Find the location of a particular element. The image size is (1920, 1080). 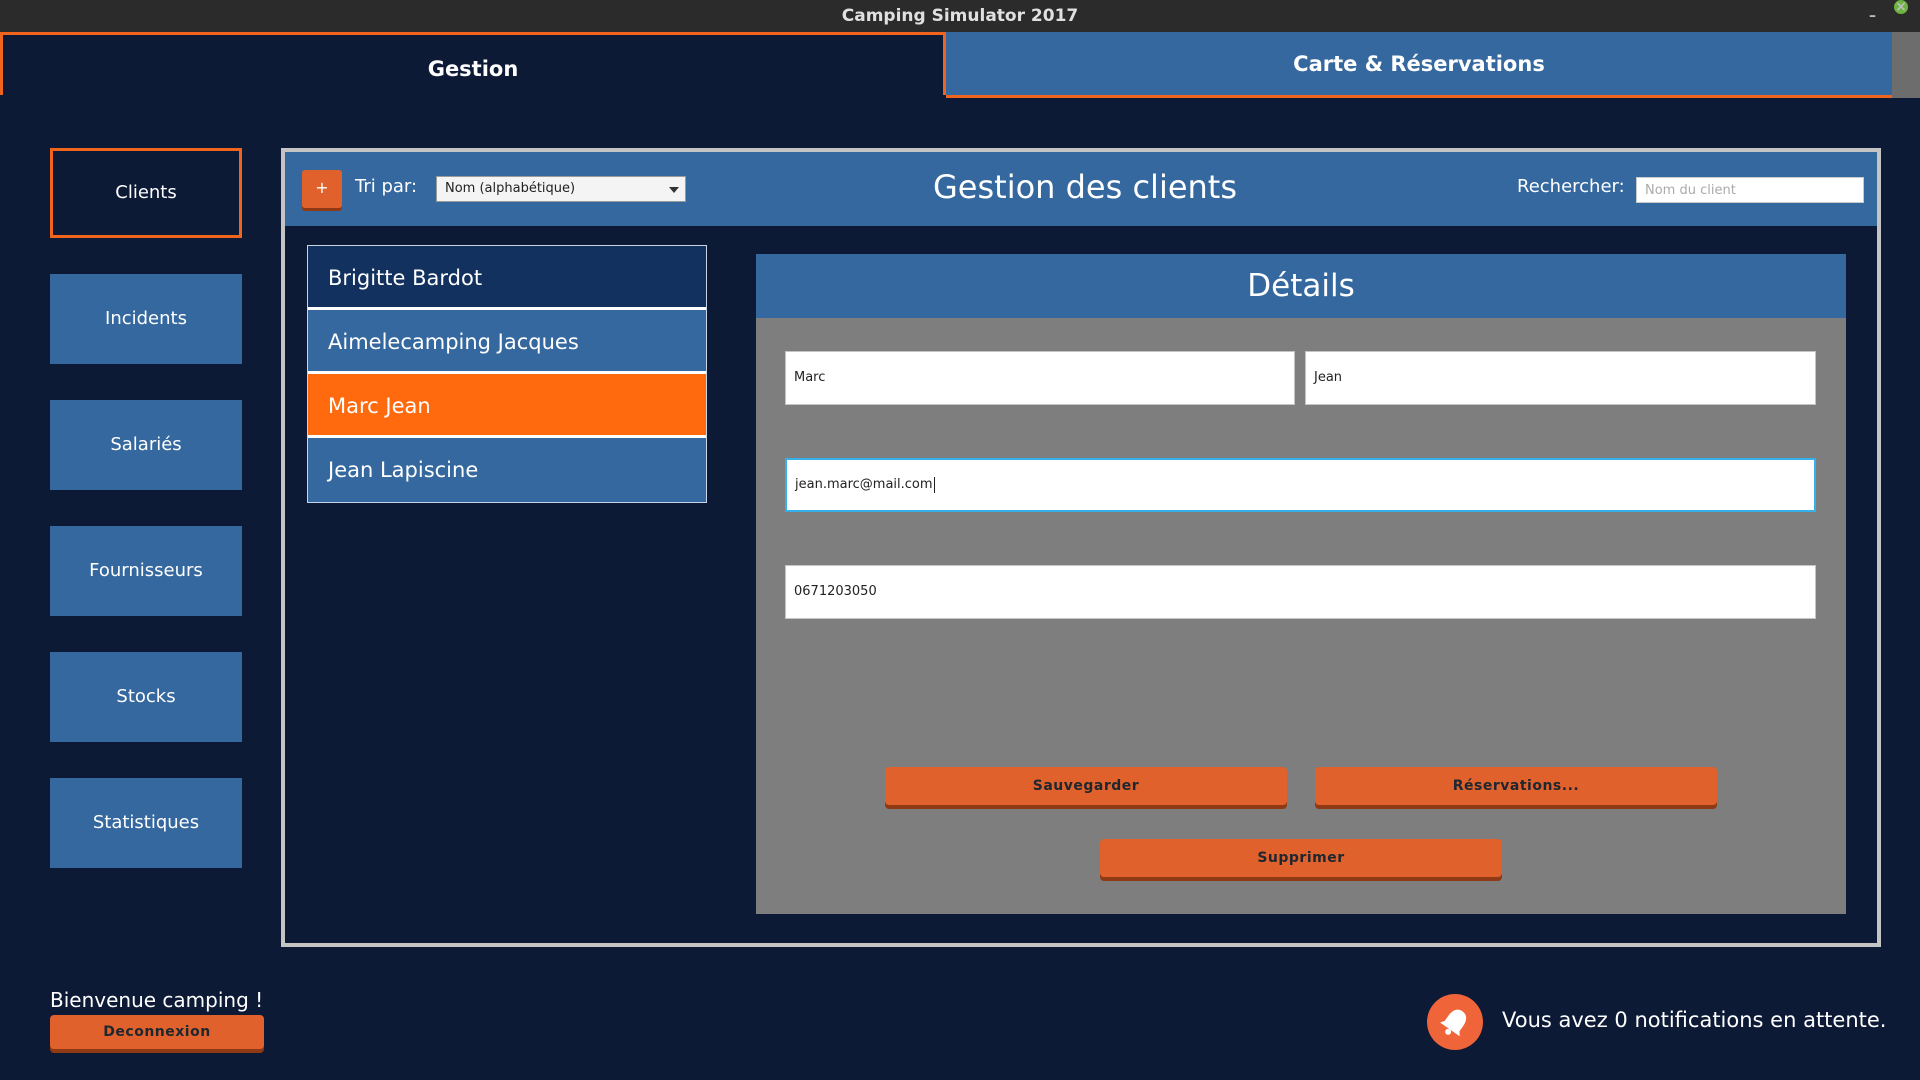

list-item: Aimelecamping Jacques is located at coordinates (507, 342).